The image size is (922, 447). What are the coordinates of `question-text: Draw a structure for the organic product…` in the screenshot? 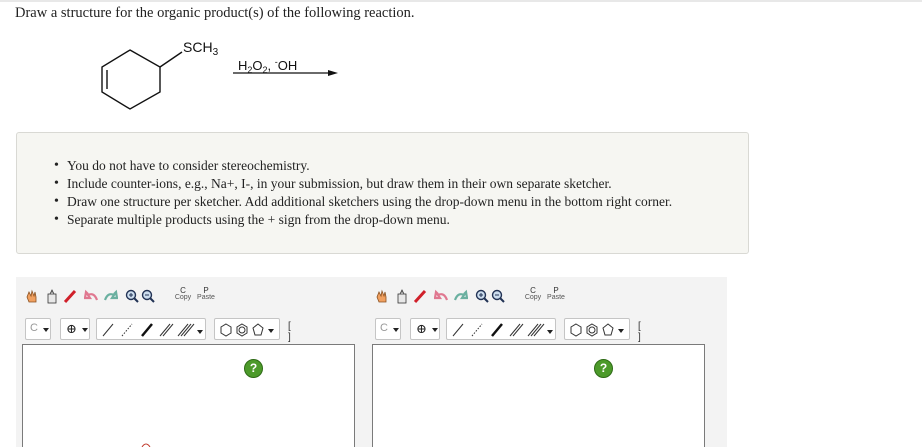 It's located at (215, 13).